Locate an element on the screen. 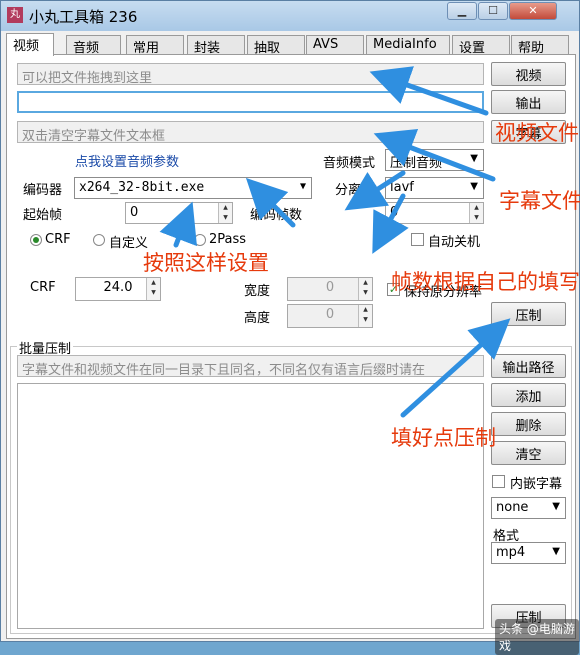 Image resolution: width=580 pixels, height=655 pixels. crf-stepper: 24.0 ▲ ▼ is located at coordinates (118, 289).